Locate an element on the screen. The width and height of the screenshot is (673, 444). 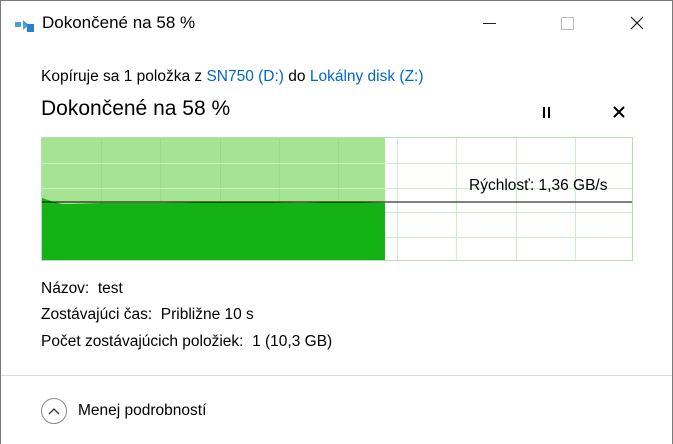
destination-link: Lokálny disk (Z:) is located at coordinates (367, 76).